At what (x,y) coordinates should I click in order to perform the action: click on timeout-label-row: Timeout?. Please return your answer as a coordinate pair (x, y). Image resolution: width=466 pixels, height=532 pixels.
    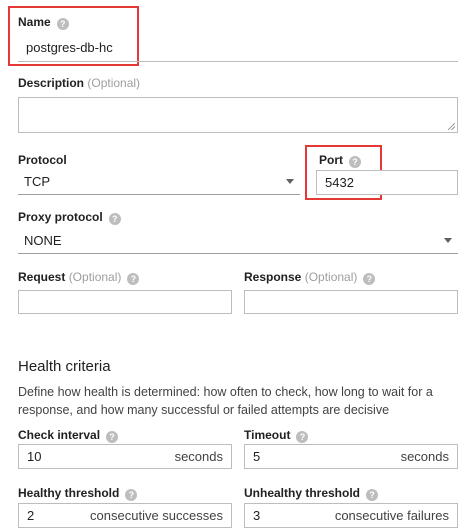
    Looking at the image, I should click on (276, 435).